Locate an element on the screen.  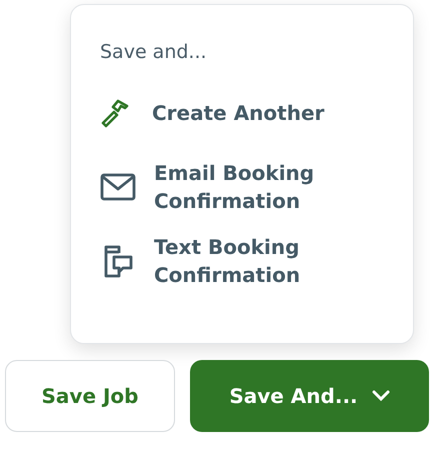
menu-item: Create Another is located at coordinates (247, 113).